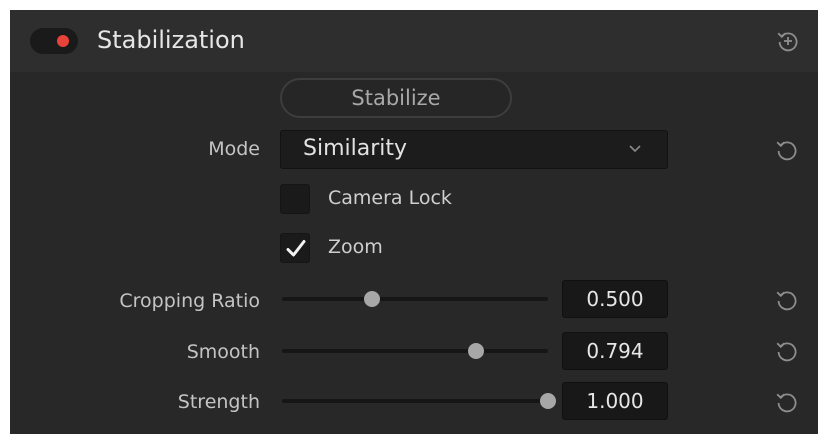  What do you see at coordinates (396, 98) in the screenshot?
I see `stabilize-button: Stabilize` at bounding box center [396, 98].